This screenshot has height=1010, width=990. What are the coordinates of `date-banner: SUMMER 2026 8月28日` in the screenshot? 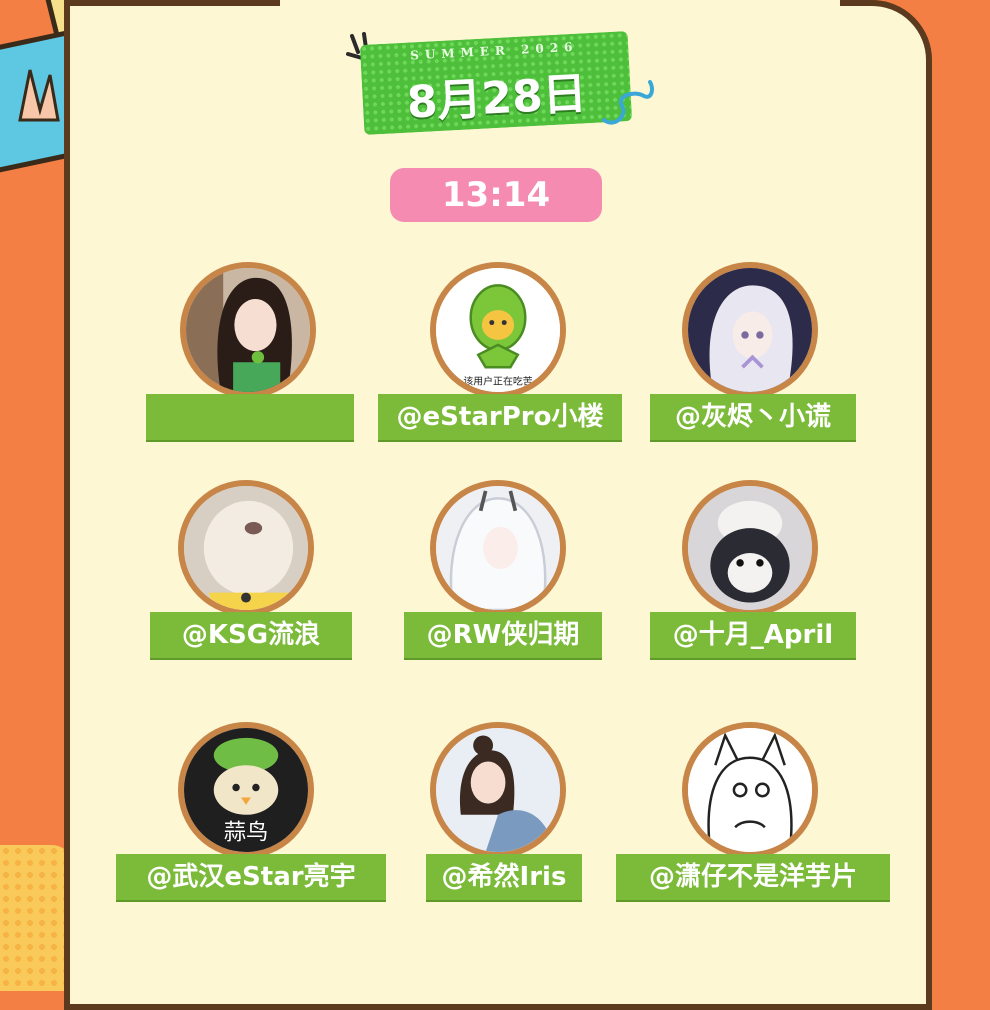 It's located at (496, 83).